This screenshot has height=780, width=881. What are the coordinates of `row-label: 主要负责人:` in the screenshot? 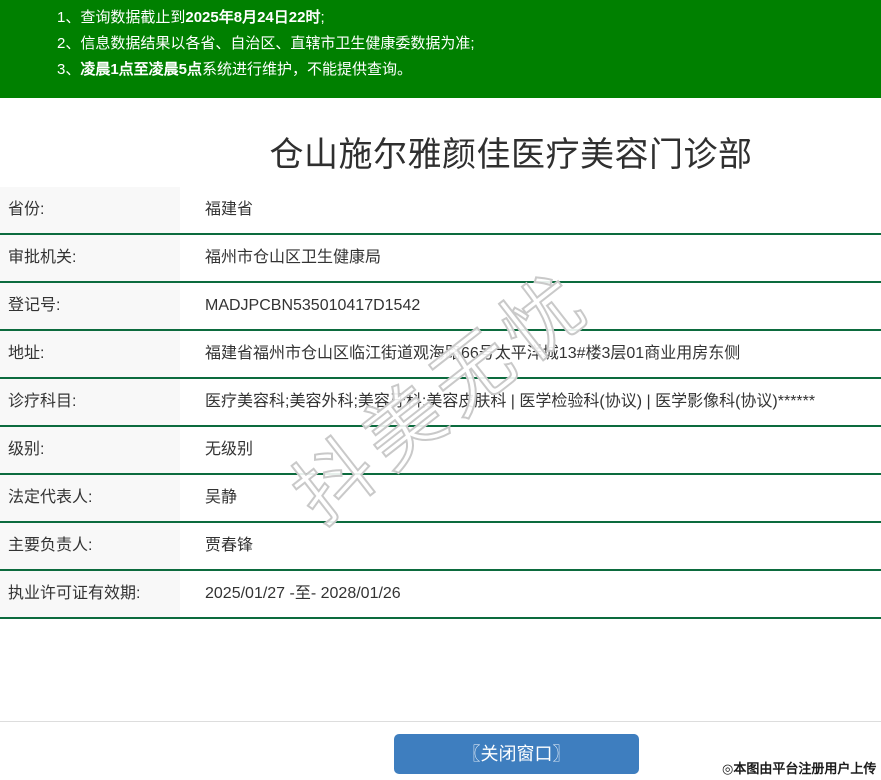 It's located at (90, 546).